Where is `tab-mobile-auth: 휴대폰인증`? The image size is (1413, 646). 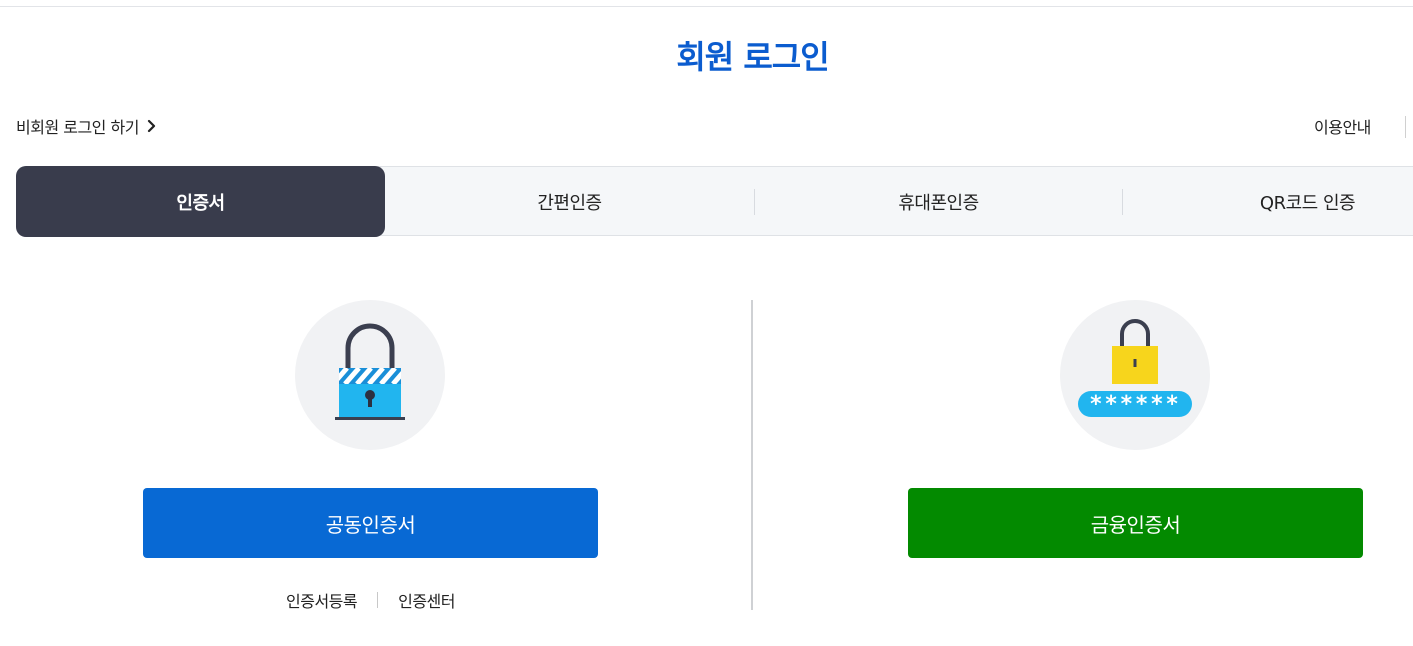 tab-mobile-auth: 휴대폰인증 is located at coordinates (938, 202).